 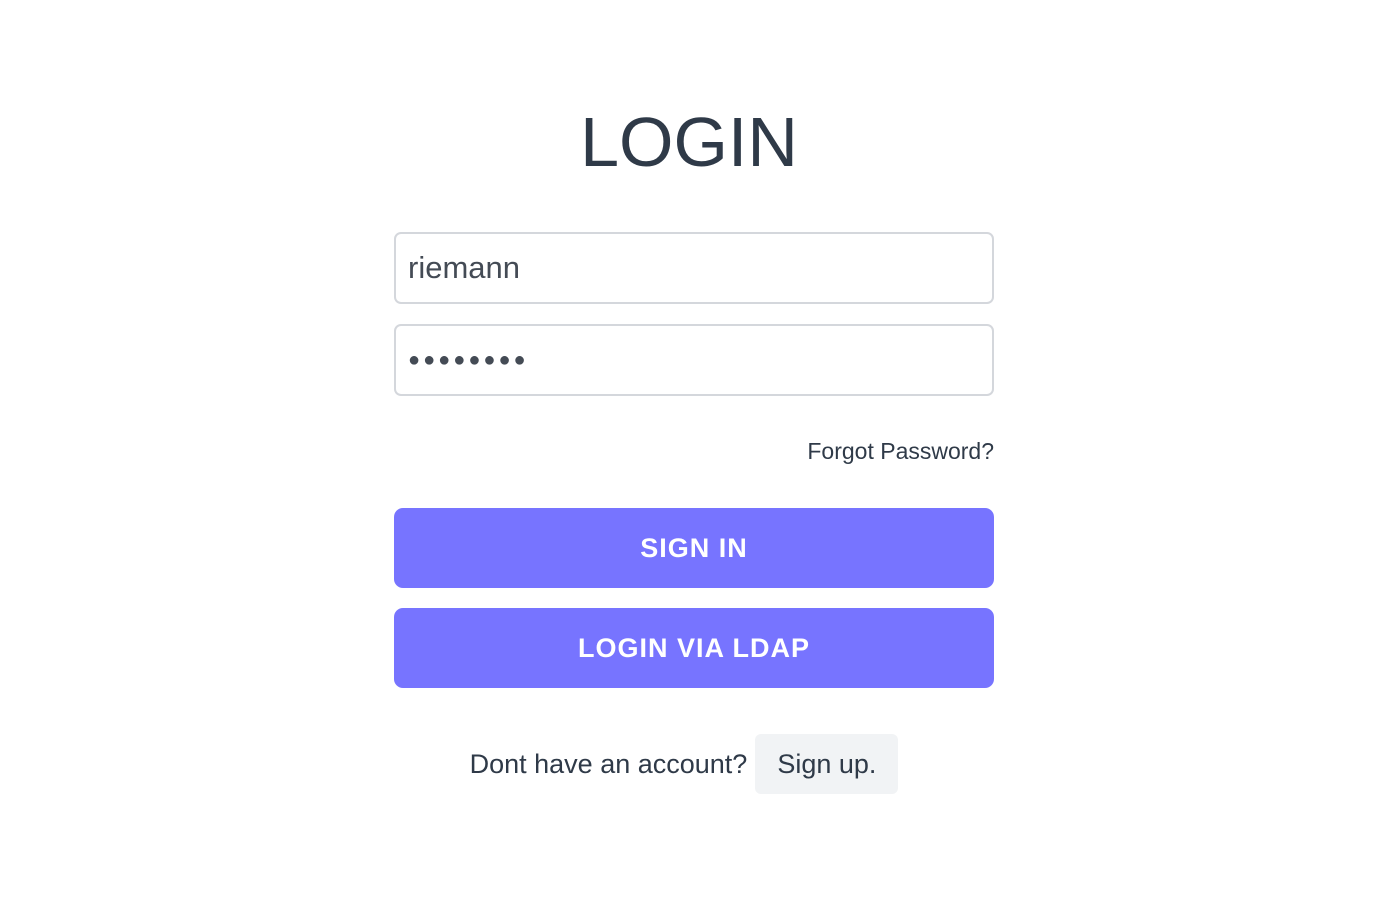 What do you see at coordinates (694, 548) in the screenshot?
I see `sign-in-button: SIGN IN` at bounding box center [694, 548].